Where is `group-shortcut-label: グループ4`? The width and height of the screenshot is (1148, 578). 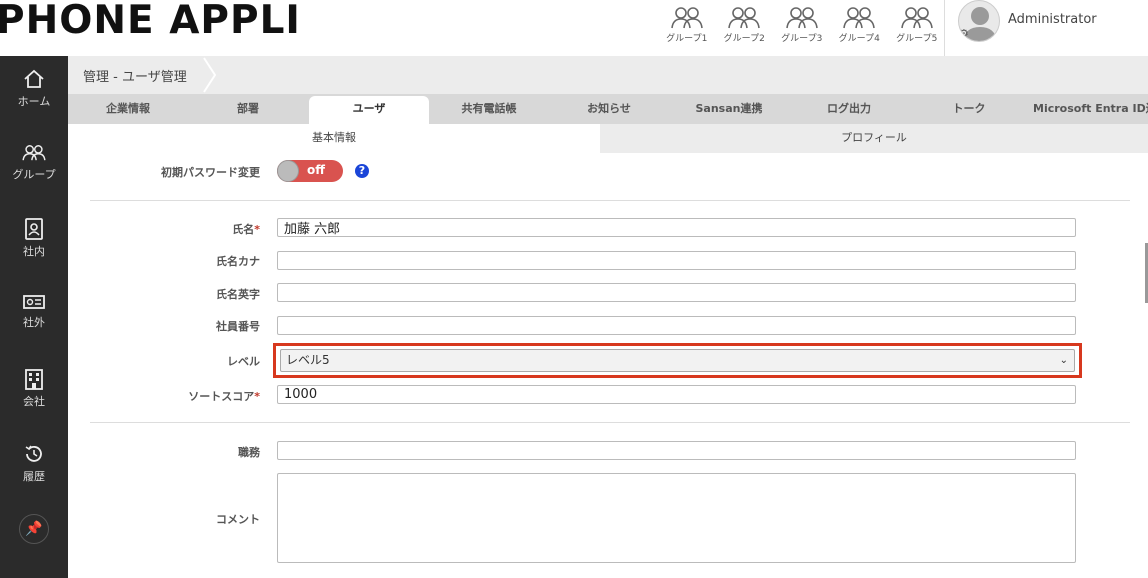
group-shortcut-label: グループ4 is located at coordinates (859, 39).